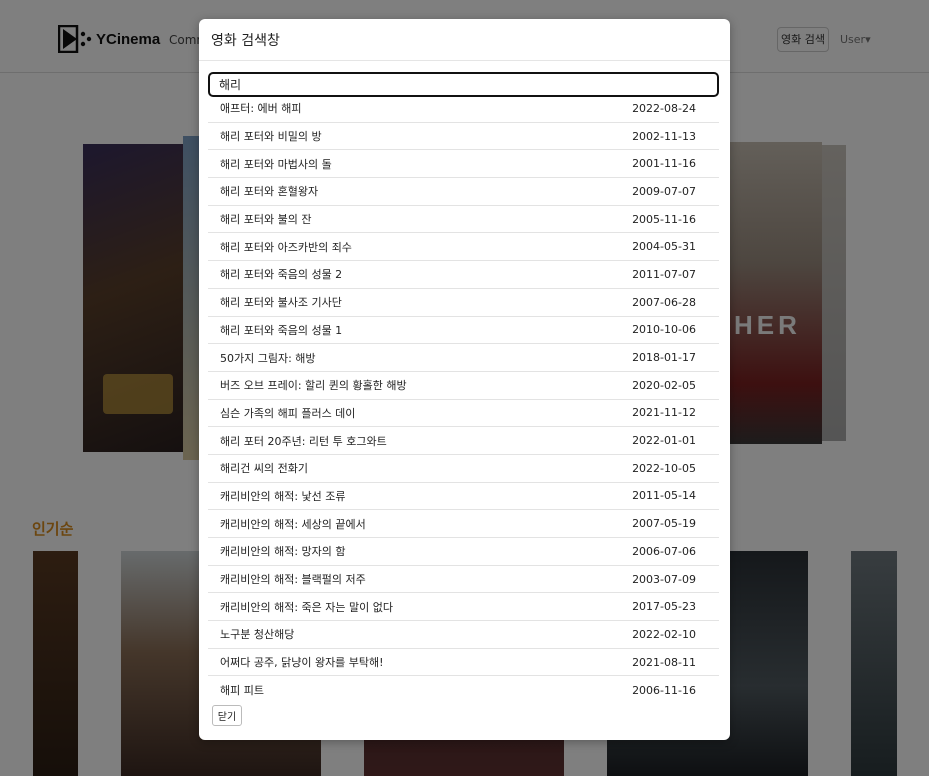 The width and height of the screenshot is (929, 776). Describe the element at coordinates (664, 191) in the screenshot. I see `result-release-date: 2009-07-07` at that location.